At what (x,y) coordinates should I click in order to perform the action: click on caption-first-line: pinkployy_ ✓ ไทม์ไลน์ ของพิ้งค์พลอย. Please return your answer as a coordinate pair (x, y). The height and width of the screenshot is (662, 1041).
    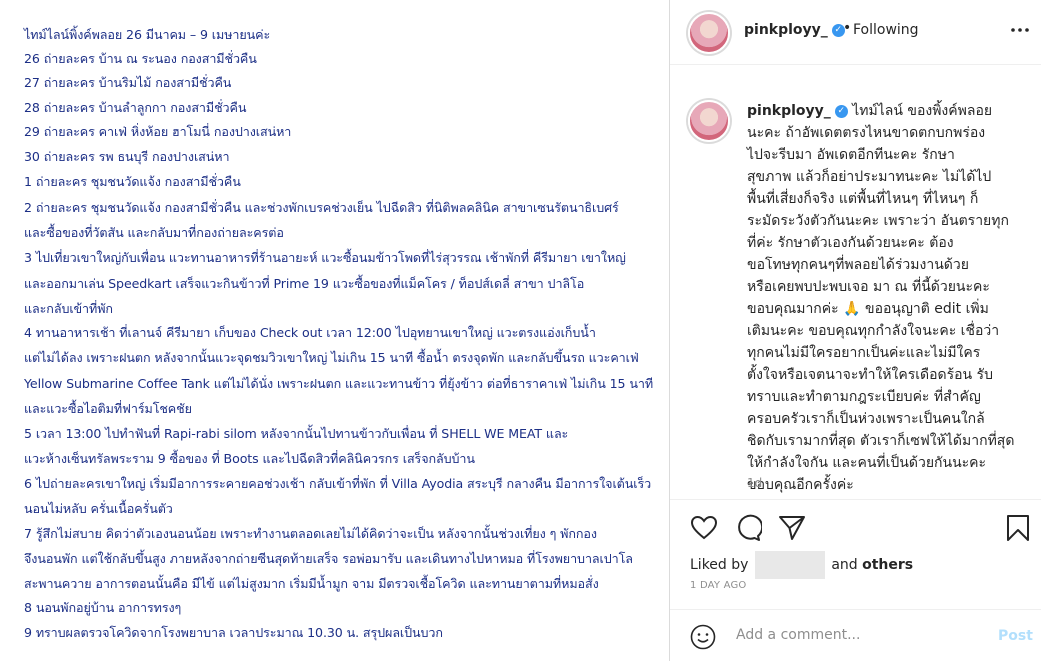
    Looking at the image, I should click on (880, 111).